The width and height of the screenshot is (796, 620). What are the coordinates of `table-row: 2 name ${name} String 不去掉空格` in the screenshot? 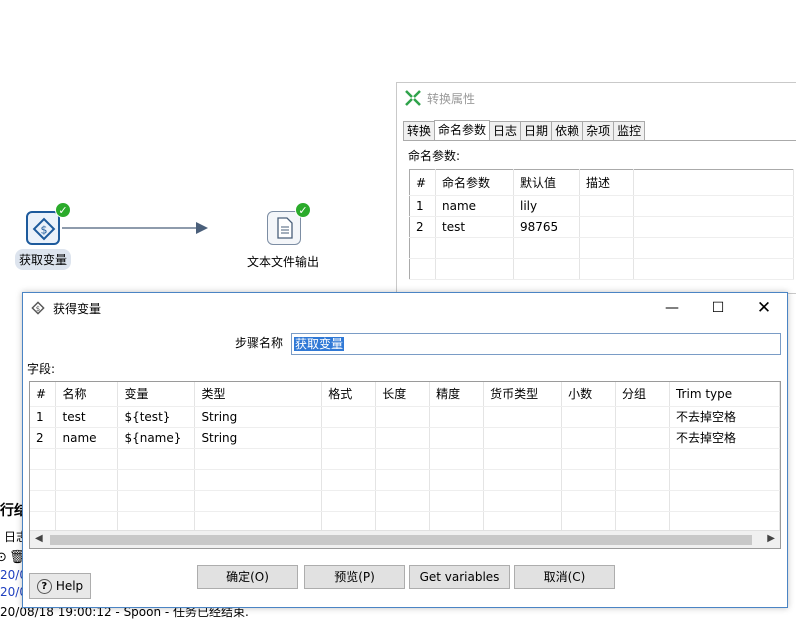 It's located at (405, 438).